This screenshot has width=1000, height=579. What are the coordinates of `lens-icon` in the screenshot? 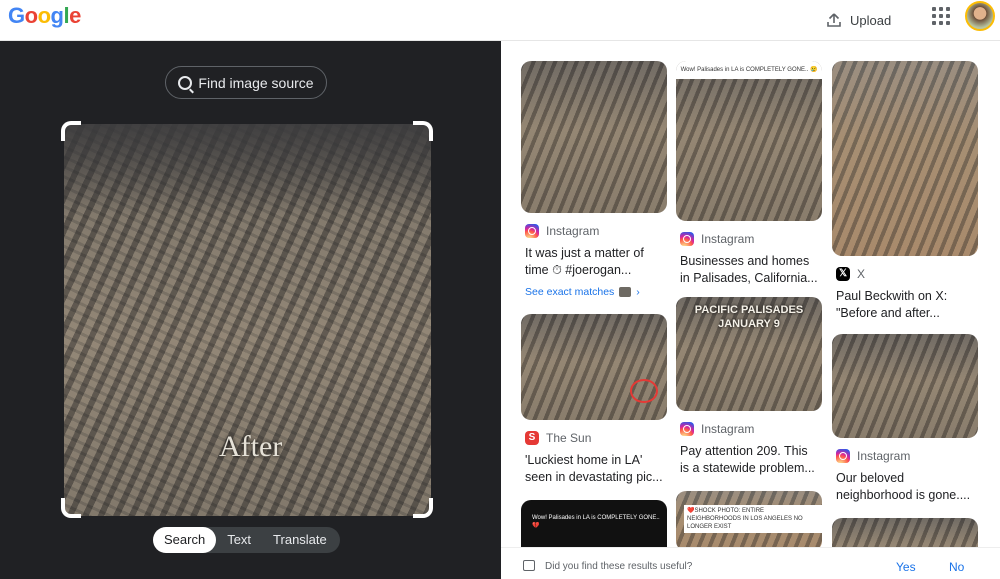 It's located at (185, 82).